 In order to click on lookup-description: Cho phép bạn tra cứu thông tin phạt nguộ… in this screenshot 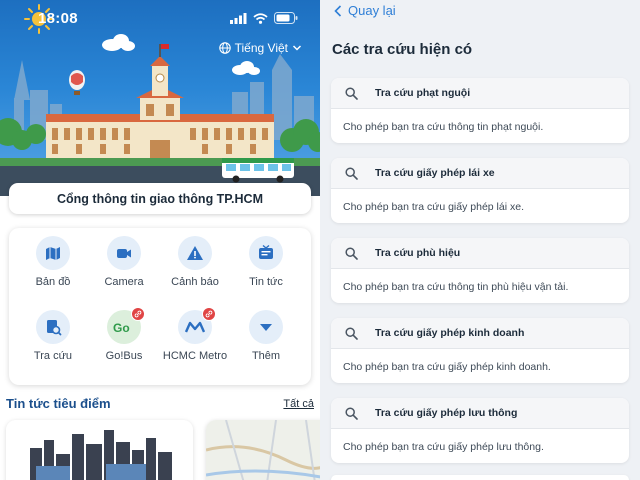, I will do `click(443, 127)`.